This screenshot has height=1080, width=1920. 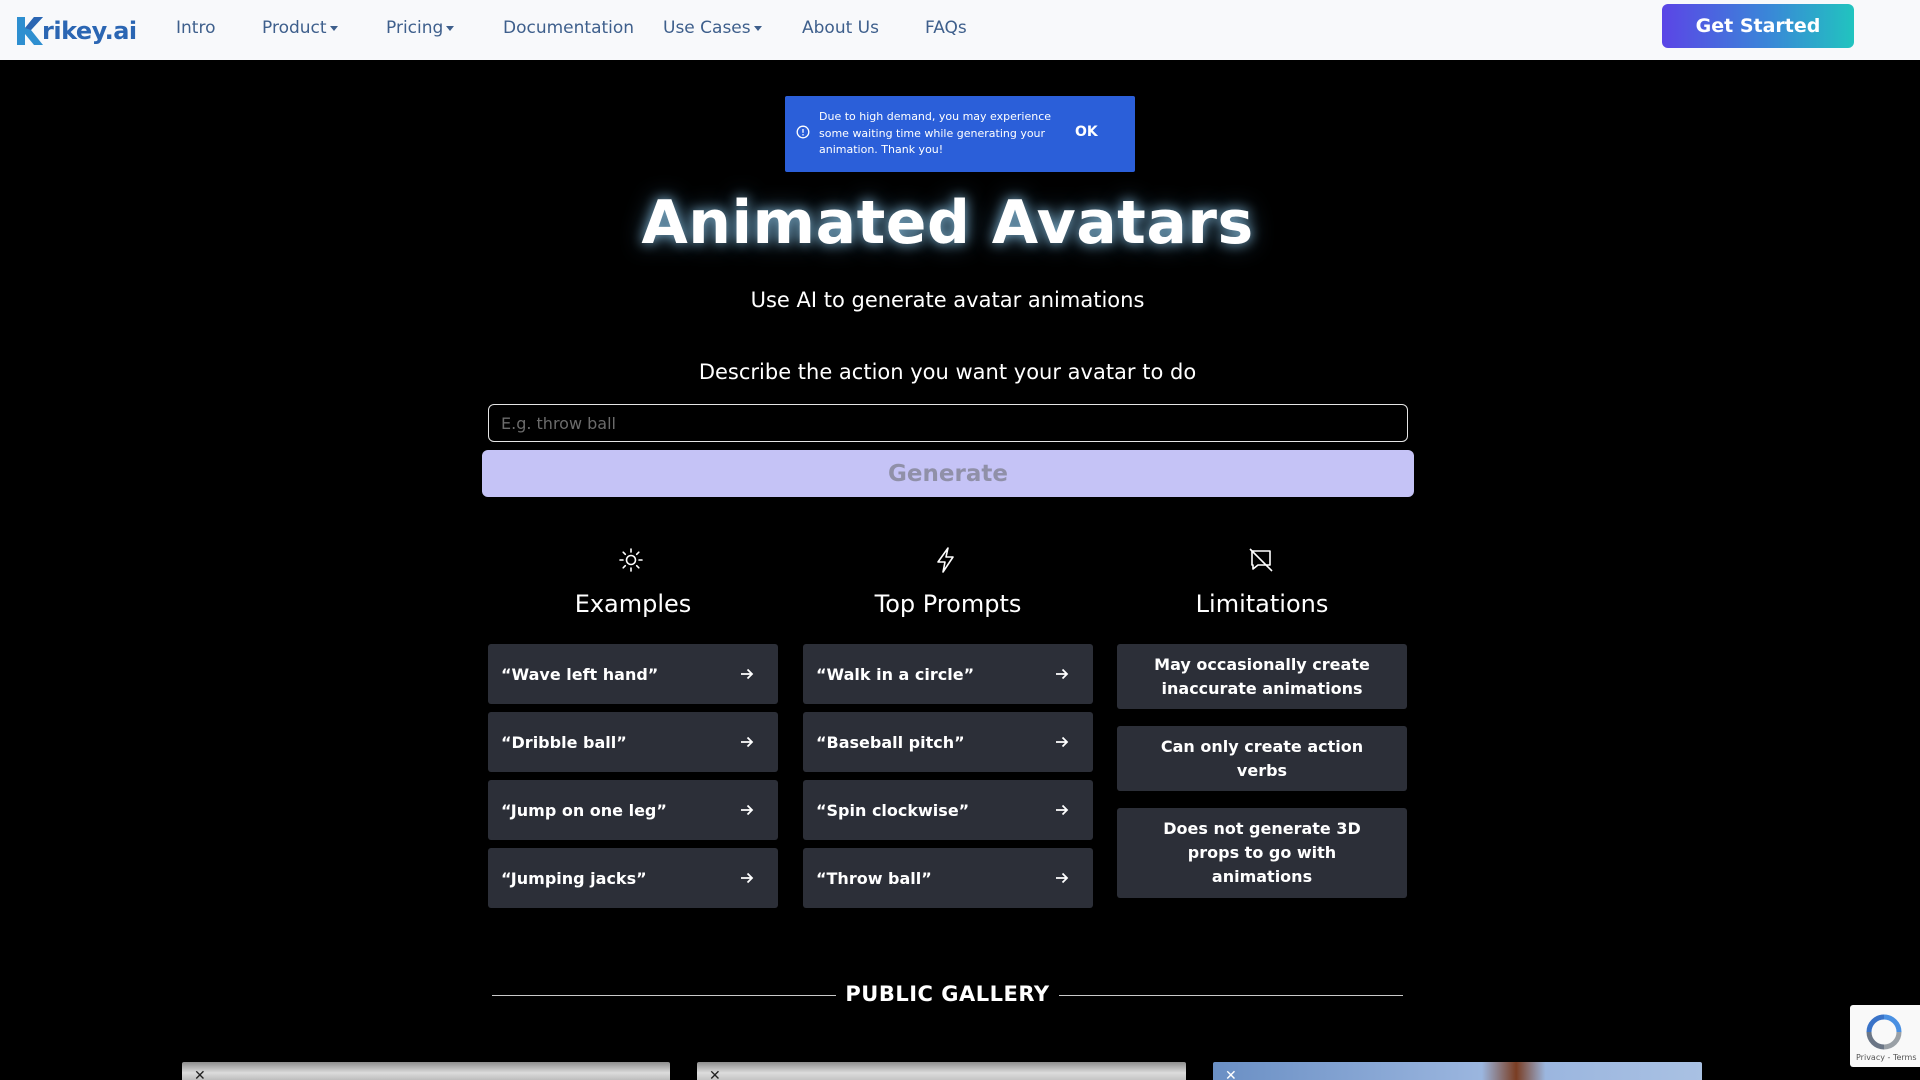 I want to click on recaptcha-icon, so click(x=1884, y=1032).